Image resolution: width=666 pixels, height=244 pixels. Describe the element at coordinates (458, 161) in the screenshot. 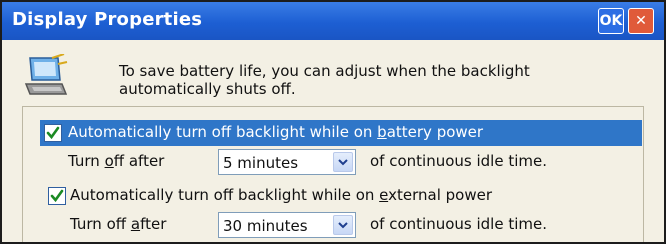

I see `battery-tail-text: of continuous idle time.` at that location.